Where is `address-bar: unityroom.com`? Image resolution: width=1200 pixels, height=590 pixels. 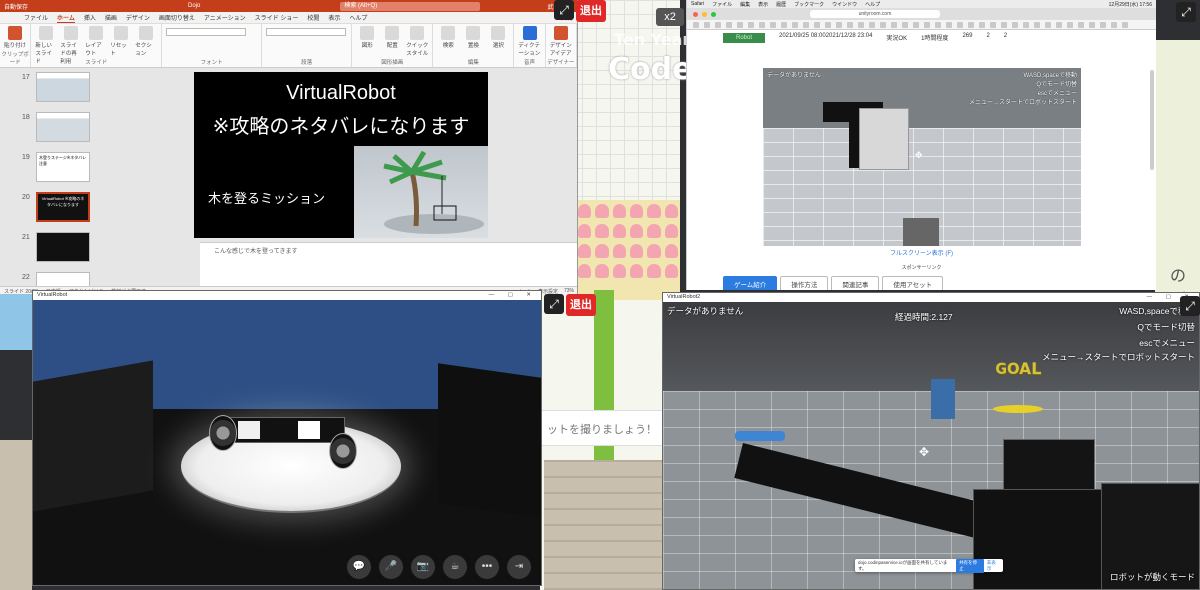 address-bar: unityroom.com is located at coordinates (875, 14).